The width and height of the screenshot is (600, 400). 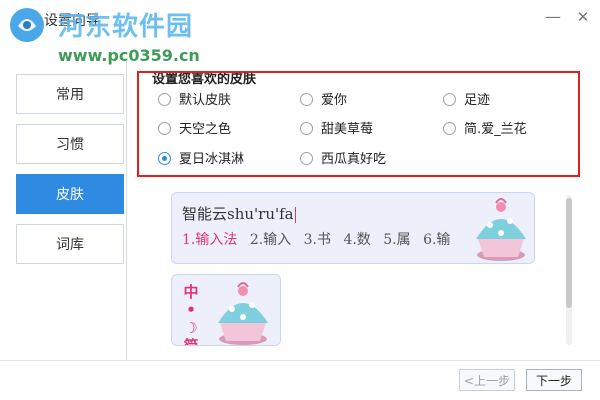 I want to click on text-caret, so click(x=295, y=215).